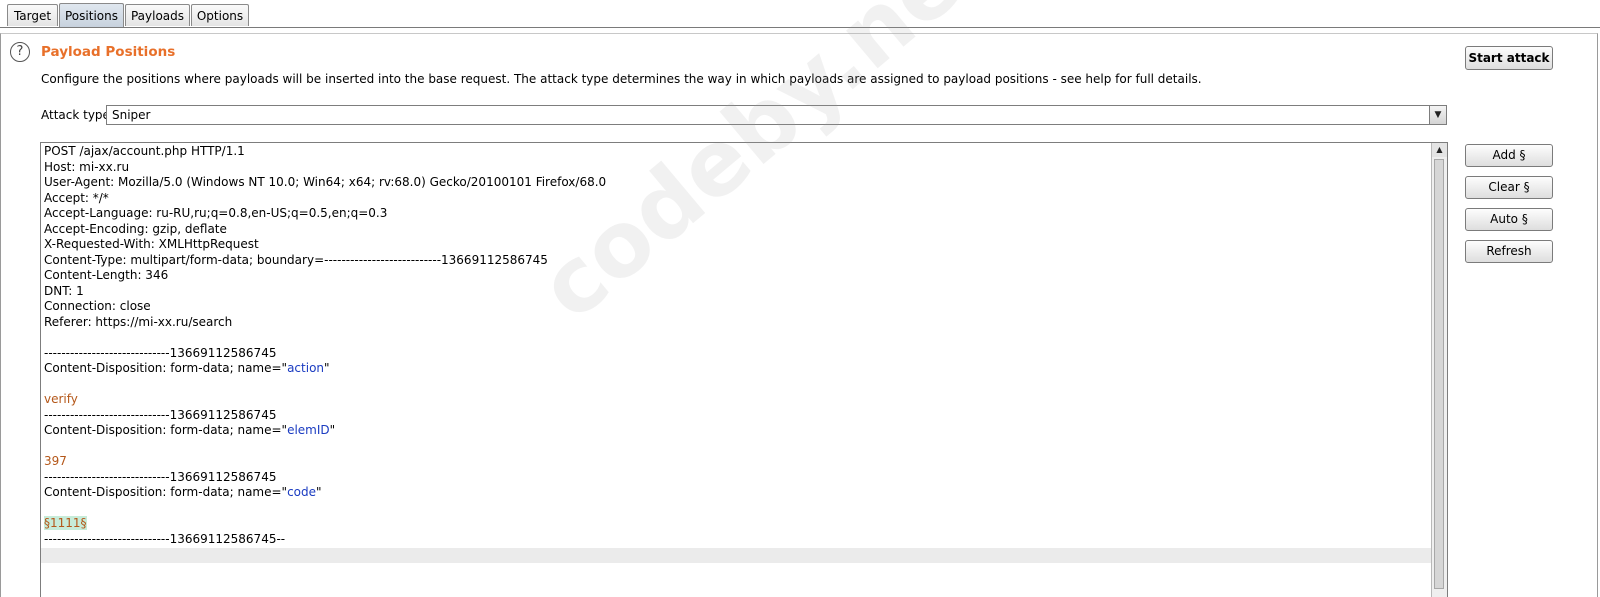  What do you see at coordinates (108, 52) in the screenshot?
I see `section-title: Payload Positions` at bounding box center [108, 52].